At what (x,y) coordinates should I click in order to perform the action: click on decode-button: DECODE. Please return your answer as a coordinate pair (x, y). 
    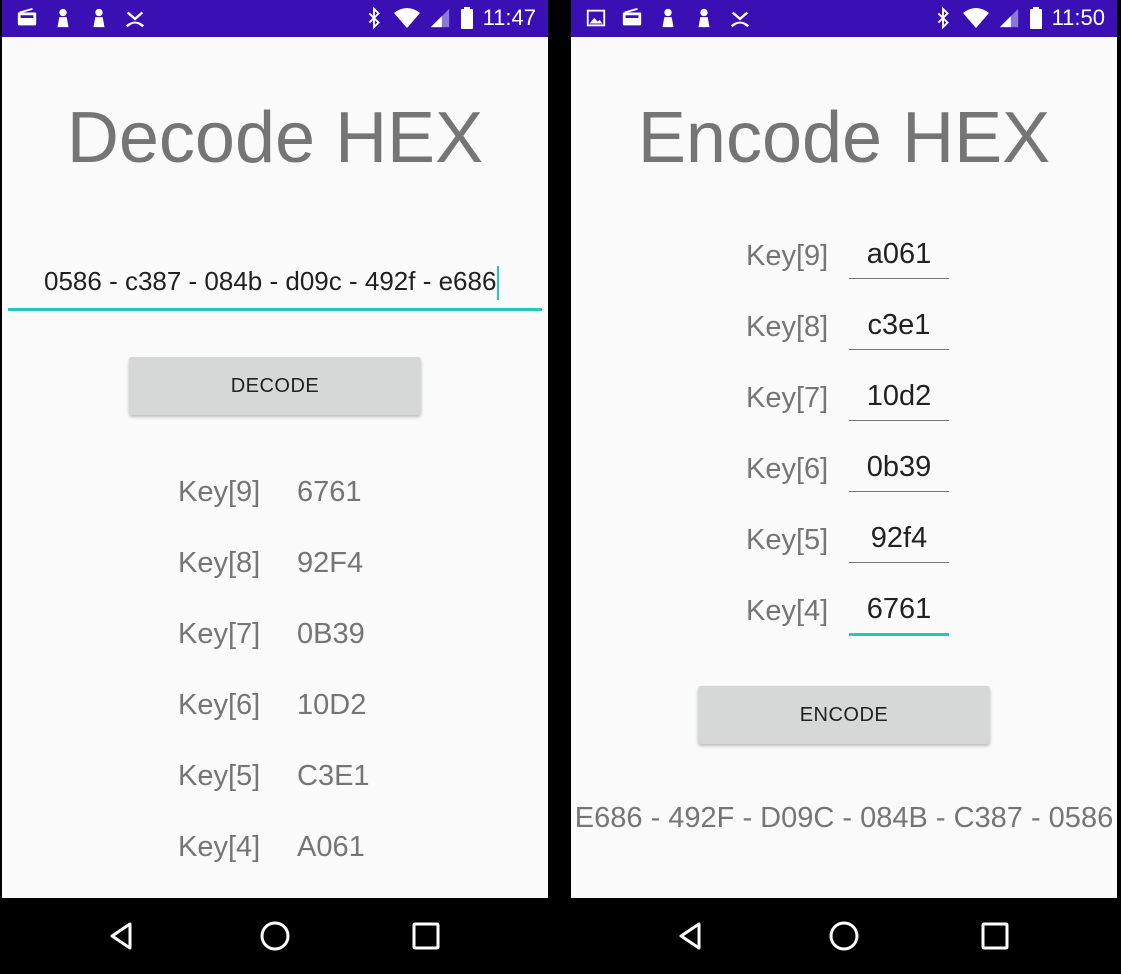
    Looking at the image, I should click on (275, 386).